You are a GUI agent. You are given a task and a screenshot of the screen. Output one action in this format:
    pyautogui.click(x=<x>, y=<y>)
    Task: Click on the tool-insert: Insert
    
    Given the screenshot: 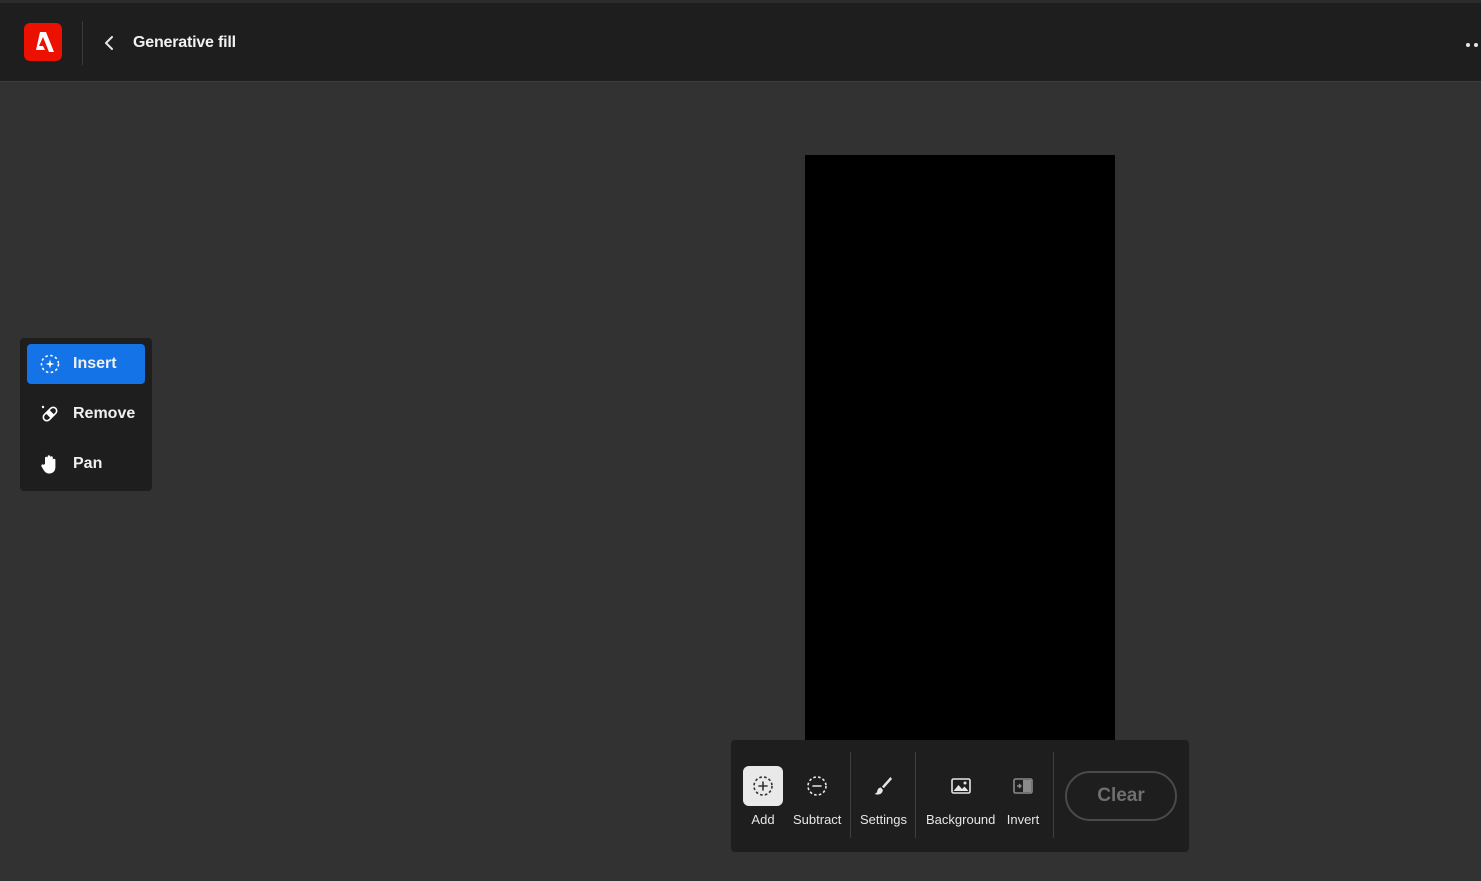 What is the action you would take?
    pyautogui.click(x=86, y=364)
    